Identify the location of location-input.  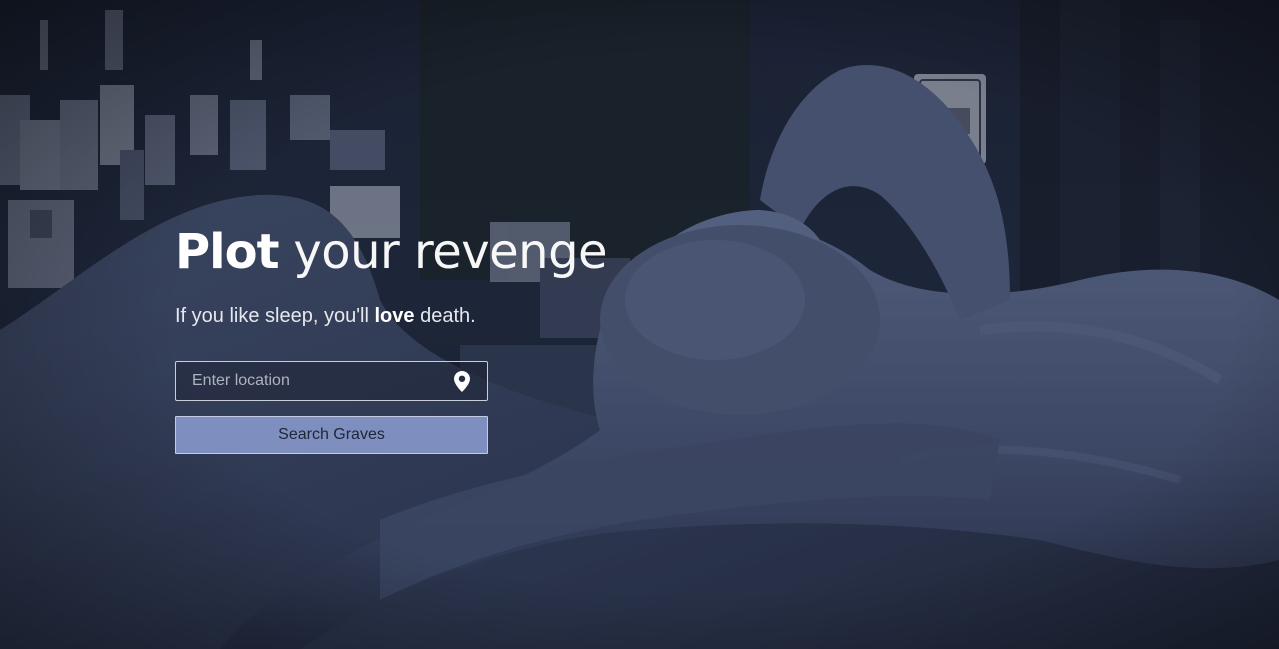
(311, 381).